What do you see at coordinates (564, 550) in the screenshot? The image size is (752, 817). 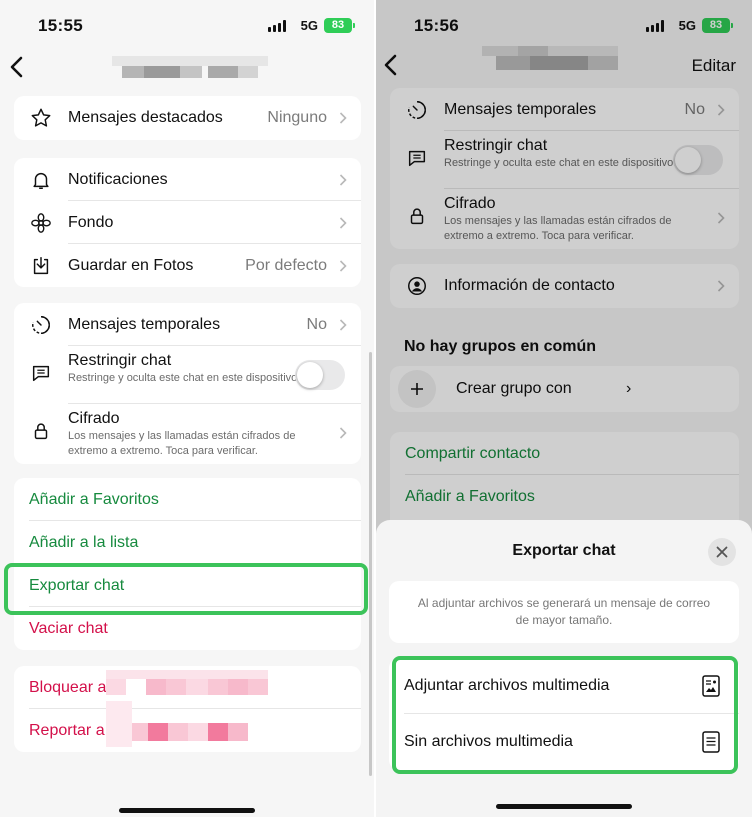 I see `sheet-title: Exportar chat` at bounding box center [564, 550].